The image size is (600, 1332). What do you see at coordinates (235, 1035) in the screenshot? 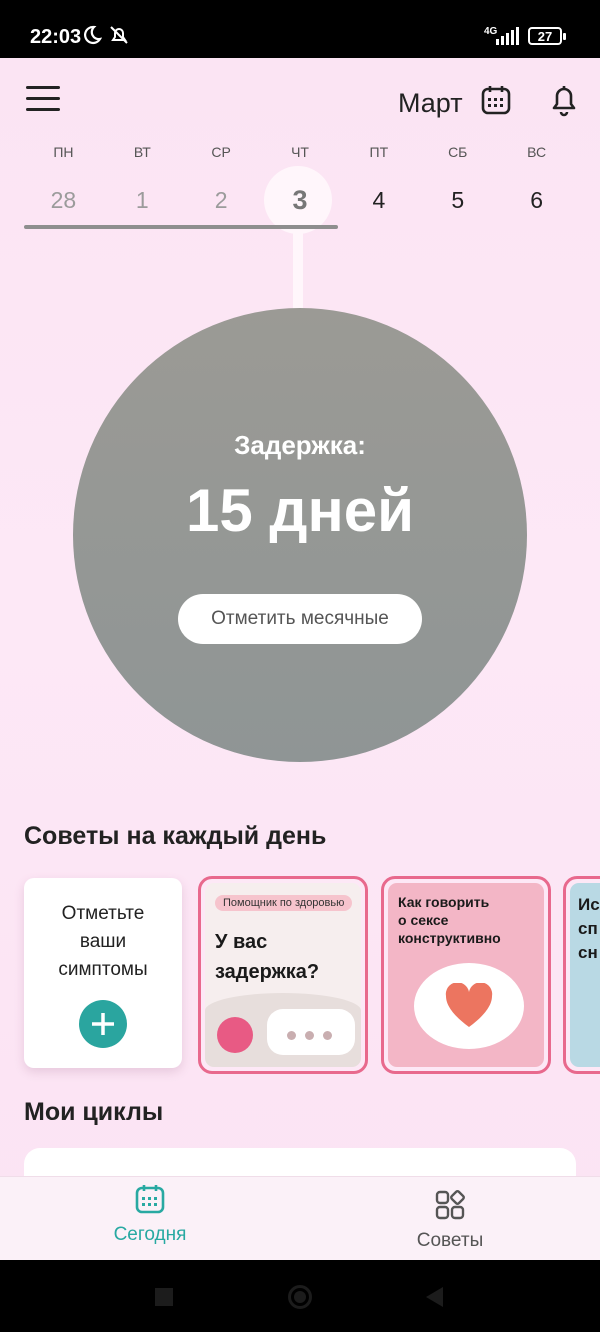
I see `petal-icon` at bounding box center [235, 1035].